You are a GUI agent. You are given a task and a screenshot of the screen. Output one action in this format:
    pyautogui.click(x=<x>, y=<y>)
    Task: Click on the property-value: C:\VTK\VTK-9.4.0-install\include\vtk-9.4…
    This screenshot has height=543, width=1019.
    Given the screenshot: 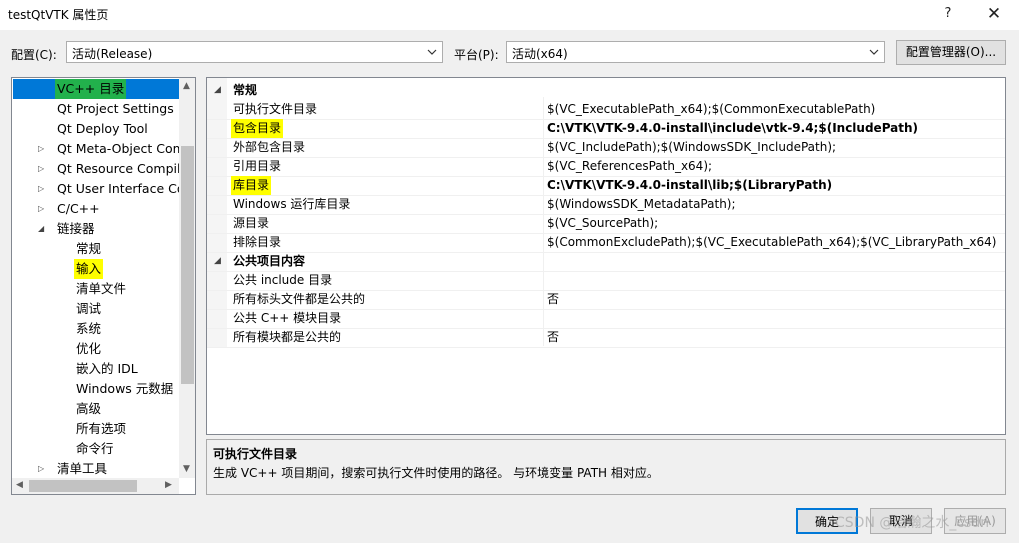 What is the action you would take?
    pyautogui.click(x=732, y=128)
    